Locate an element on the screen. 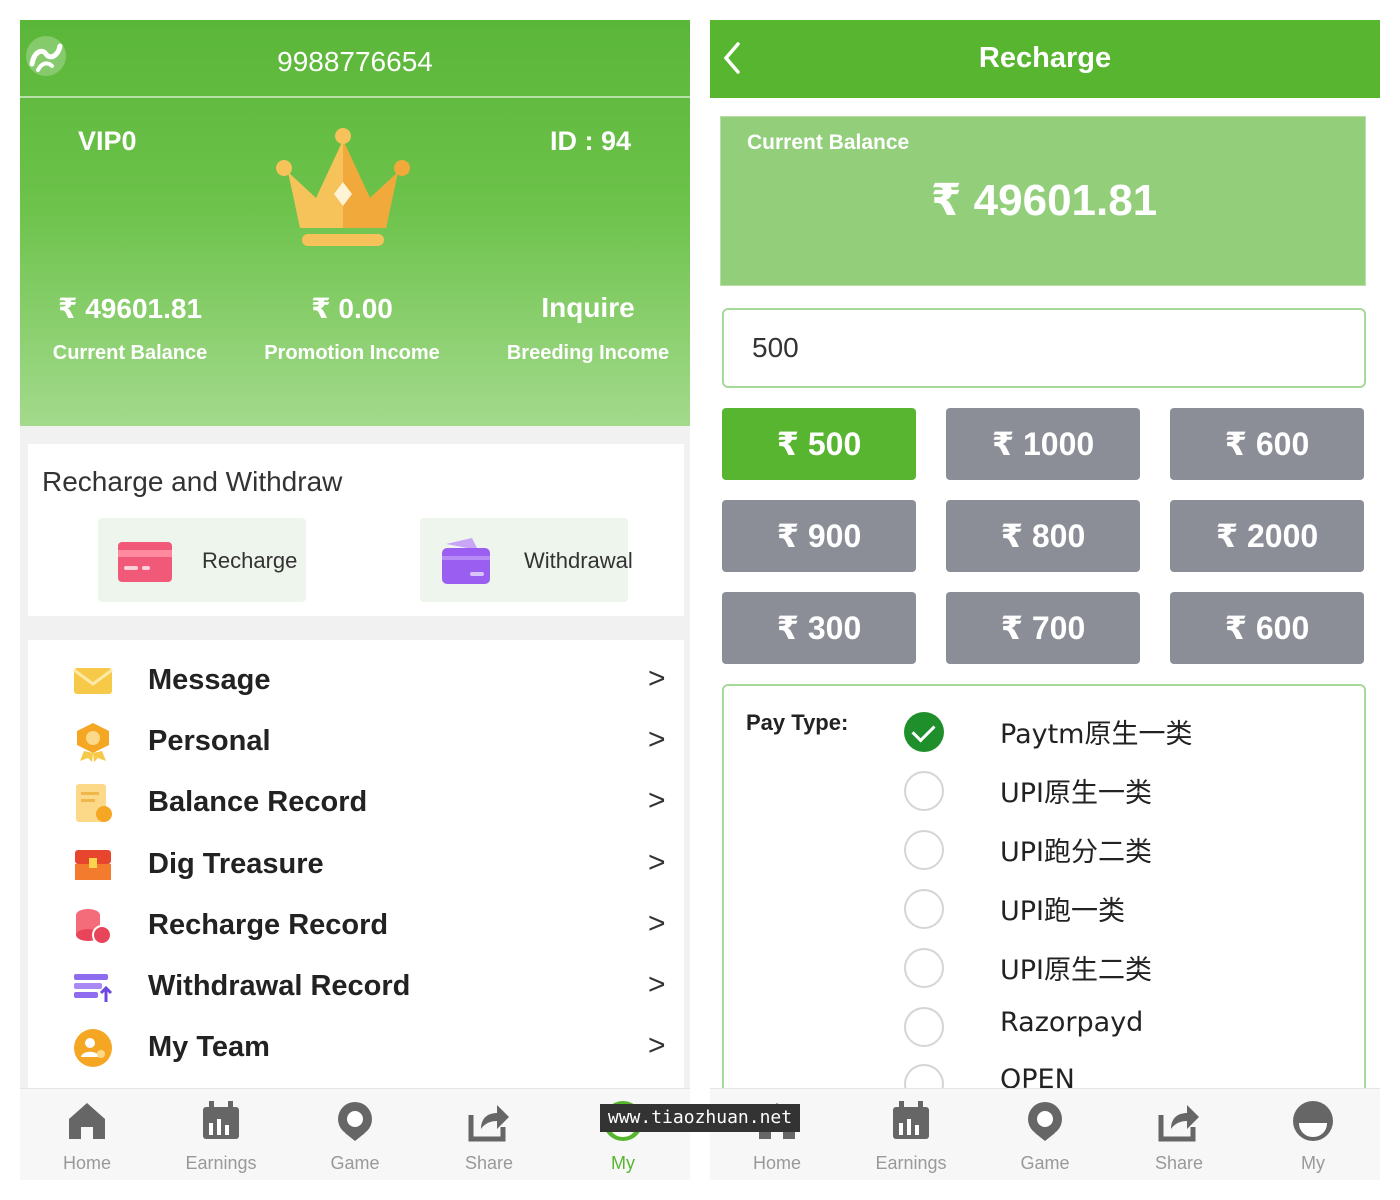 The image size is (1400, 1200). stat-current-balance: ₹ 49601.81 Current Balance is located at coordinates (130, 328).